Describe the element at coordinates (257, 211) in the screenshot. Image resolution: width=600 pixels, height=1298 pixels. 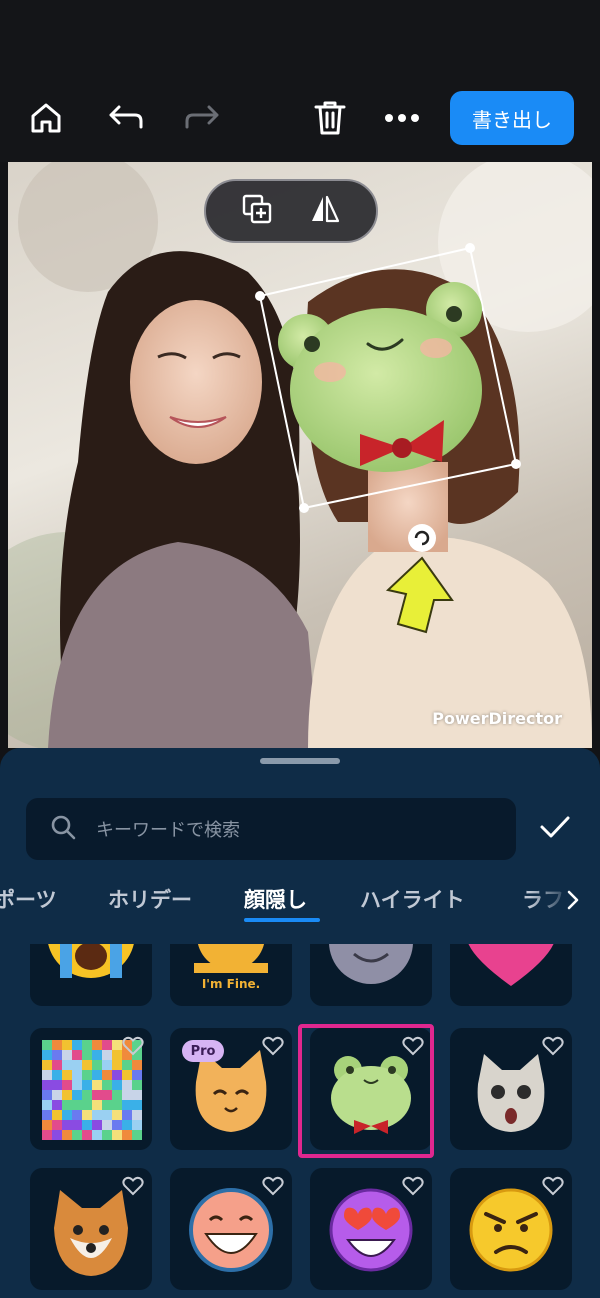
I see `duplicate-icon` at that location.